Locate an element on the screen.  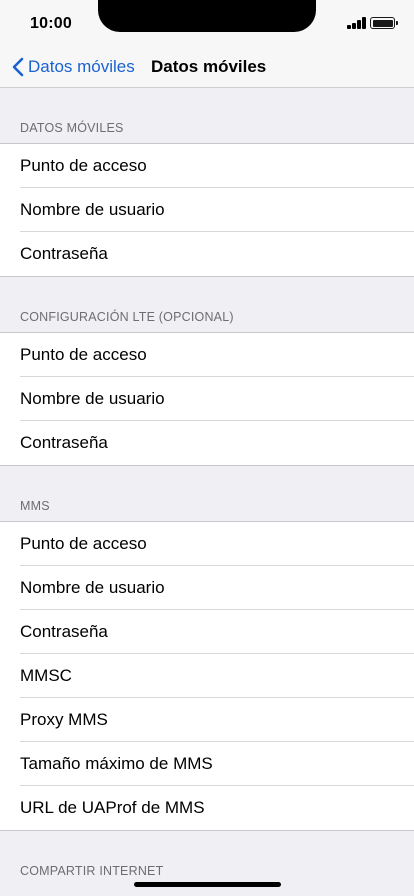
device-notch is located at coordinates (207, 16).